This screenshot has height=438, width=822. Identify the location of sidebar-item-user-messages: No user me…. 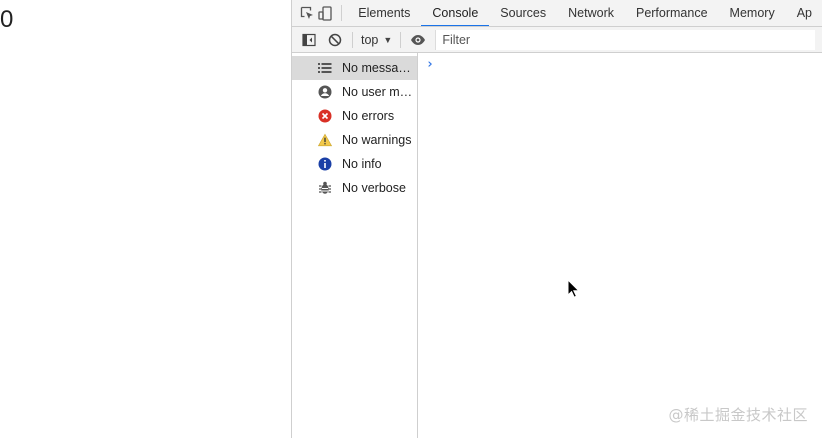
(354, 92).